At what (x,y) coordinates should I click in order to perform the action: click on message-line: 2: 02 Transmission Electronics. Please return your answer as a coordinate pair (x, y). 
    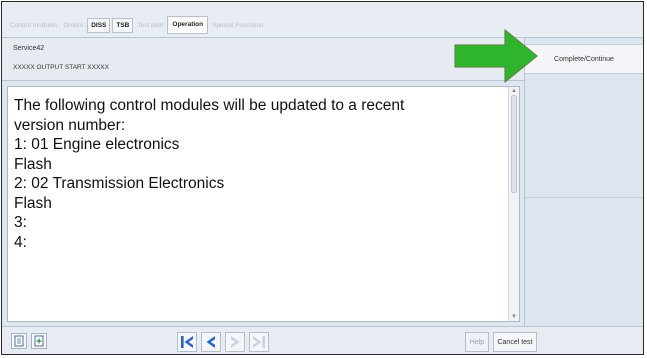
    Looking at the image, I should click on (119, 183).